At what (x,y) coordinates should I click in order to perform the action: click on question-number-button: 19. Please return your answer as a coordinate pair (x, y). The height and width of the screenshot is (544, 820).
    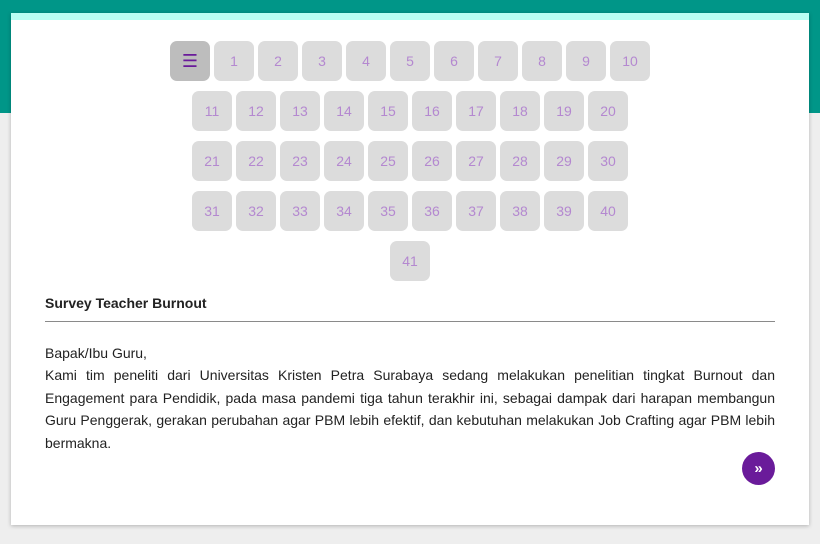
    Looking at the image, I should click on (564, 111).